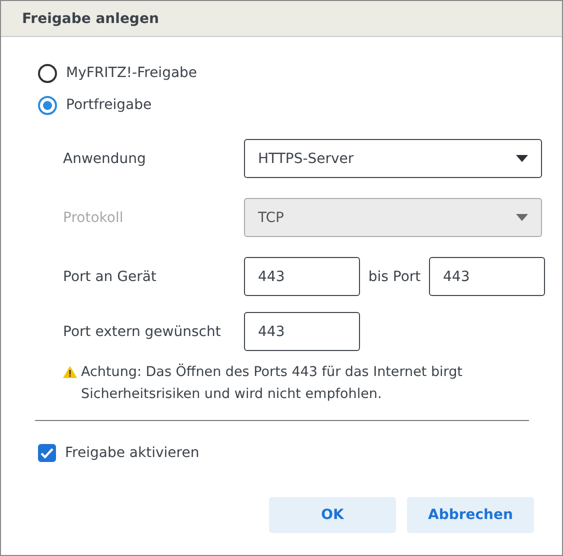 The image size is (563, 556). Describe the element at coordinates (272, 383) in the screenshot. I see `warning-text: Achtung: Das Öffnen des Ports 443 für das Internet birgt Sicherheitsrisiken und wird nicht empfohlen.` at that location.